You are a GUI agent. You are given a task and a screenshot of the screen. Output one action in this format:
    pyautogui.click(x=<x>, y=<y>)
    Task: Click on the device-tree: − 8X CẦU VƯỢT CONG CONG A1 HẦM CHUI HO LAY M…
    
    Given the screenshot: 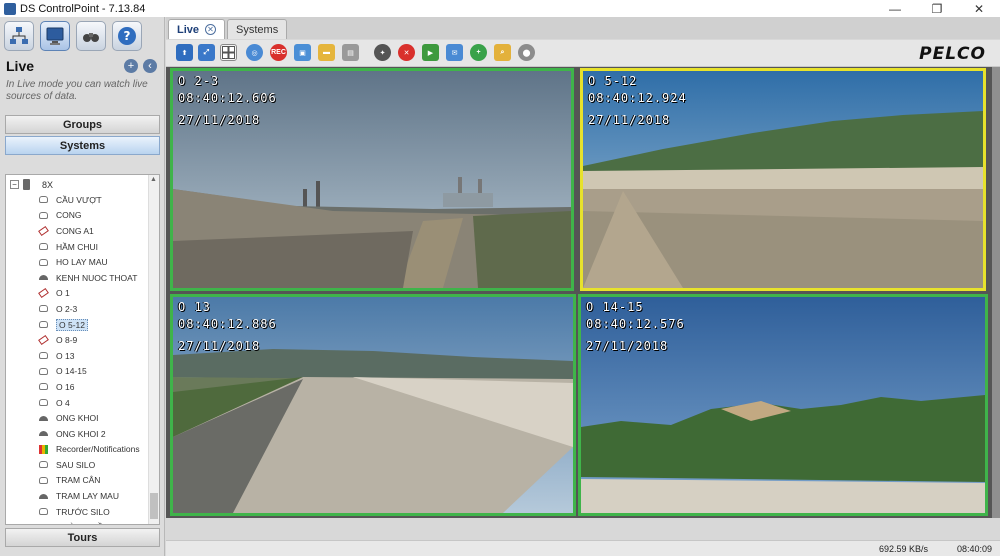 What is the action you would take?
    pyautogui.click(x=82, y=349)
    